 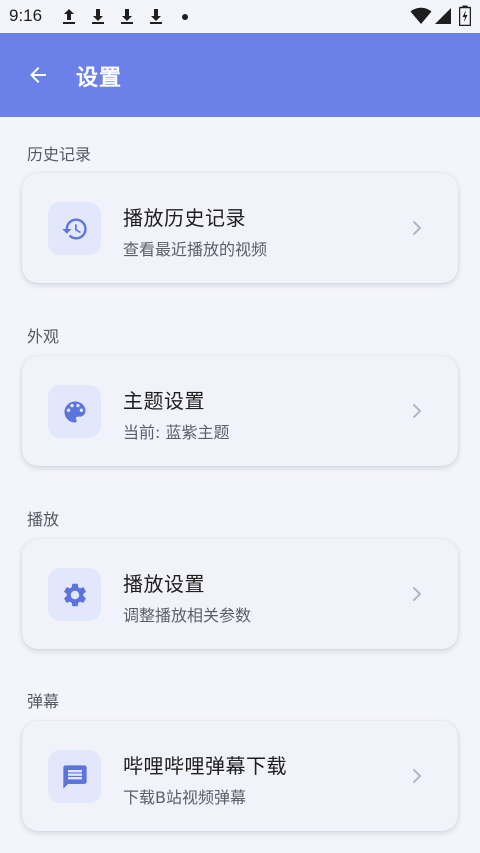 I want to click on upload-icon, so click(x=69, y=16).